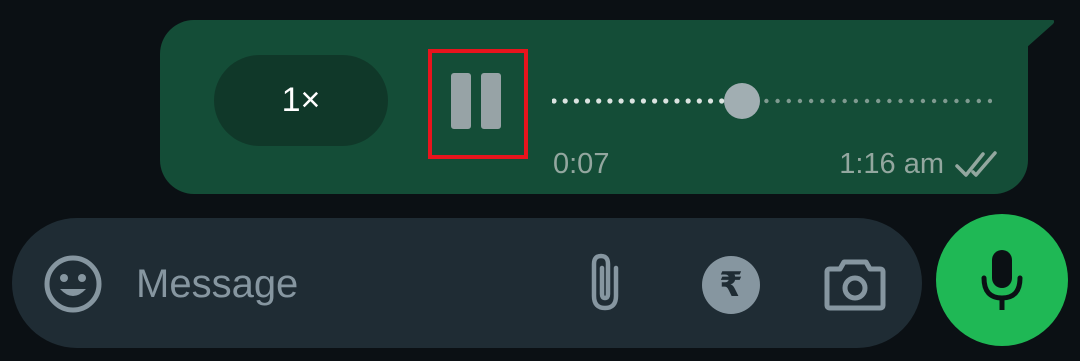  What do you see at coordinates (346, 284) in the screenshot?
I see `message-input` at bounding box center [346, 284].